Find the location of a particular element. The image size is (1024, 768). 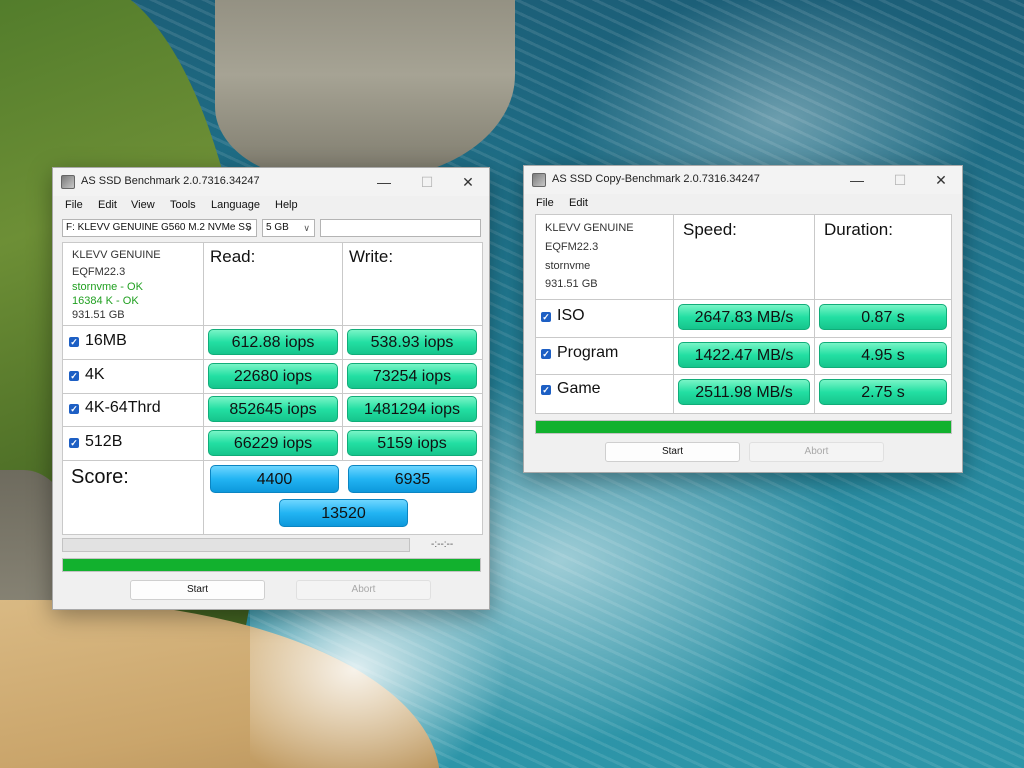

duration-result-iso: 0.87 s is located at coordinates (883, 317).